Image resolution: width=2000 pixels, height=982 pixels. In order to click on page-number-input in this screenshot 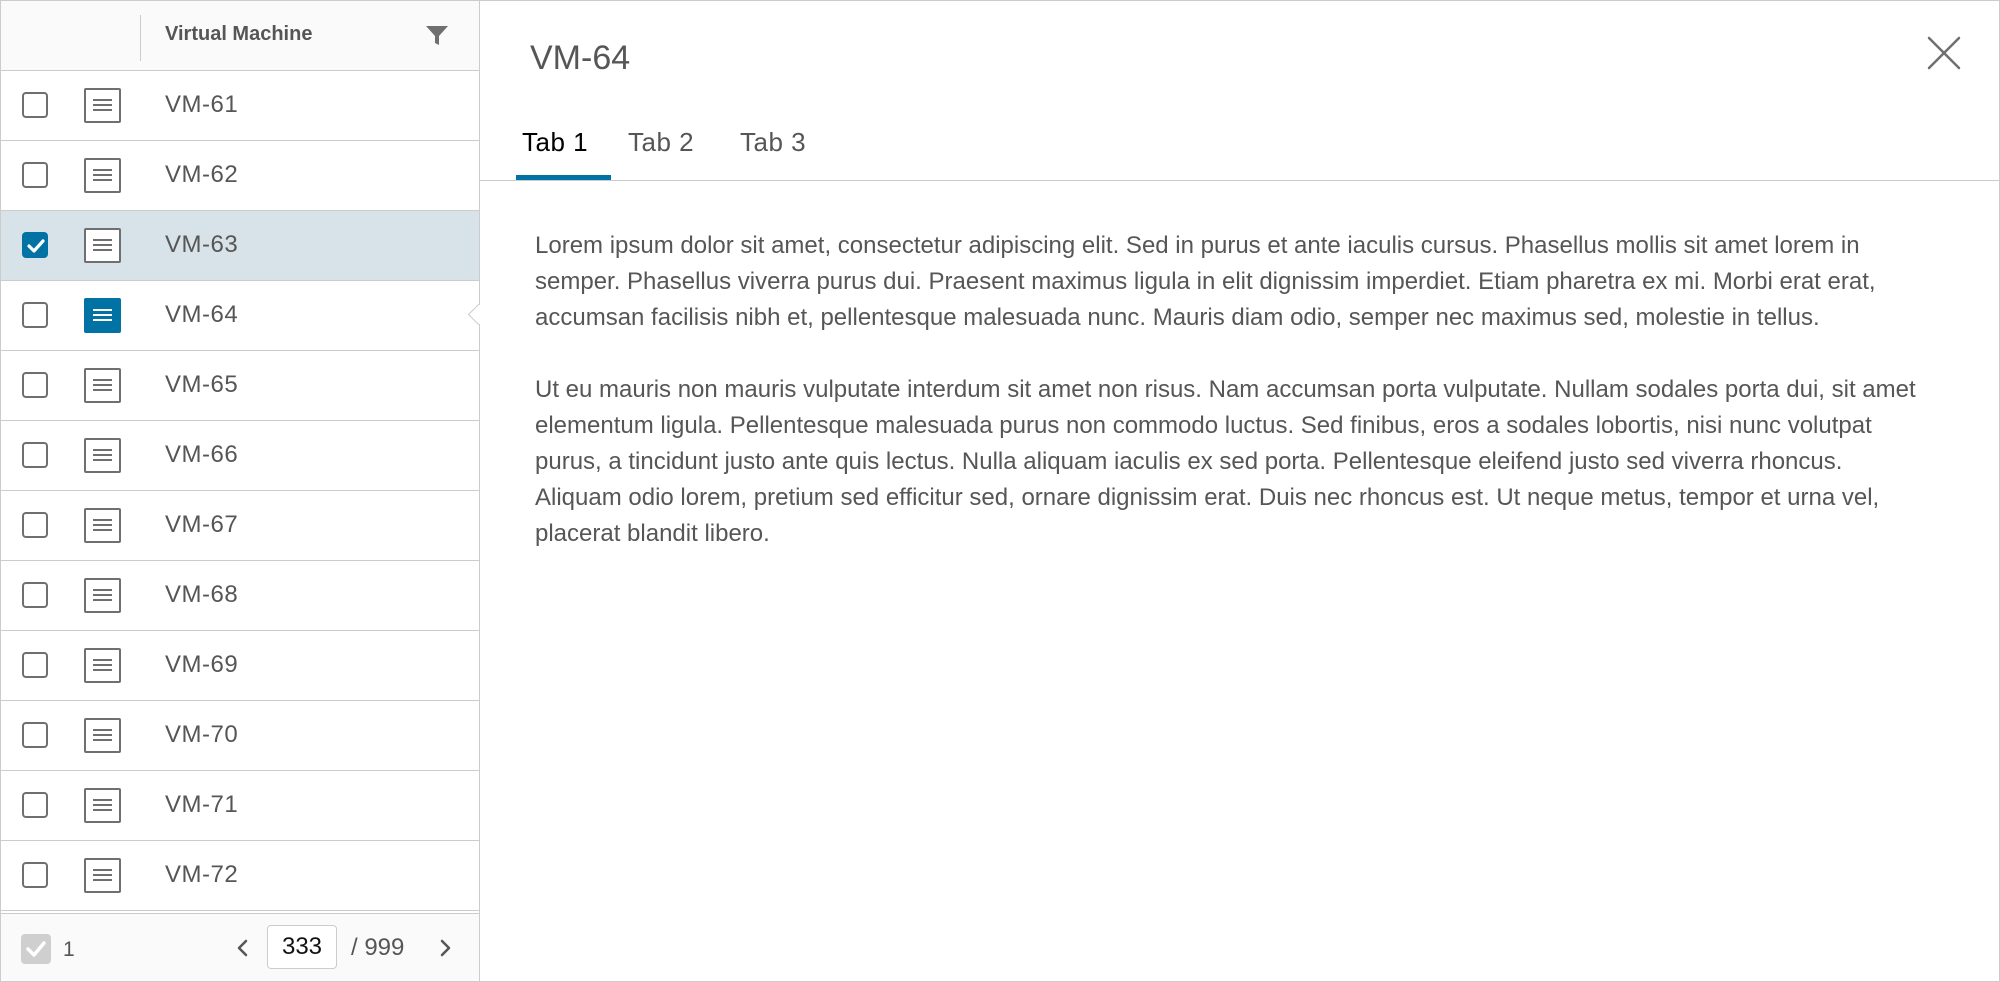, I will do `click(302, 947)`.